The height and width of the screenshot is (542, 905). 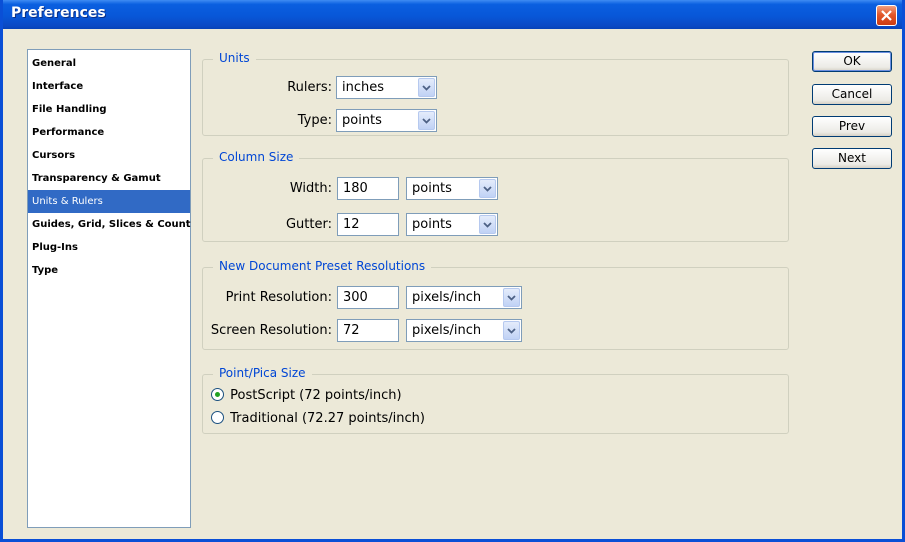 I want to click on width-unit-select: points, so click(x=452, y=188).